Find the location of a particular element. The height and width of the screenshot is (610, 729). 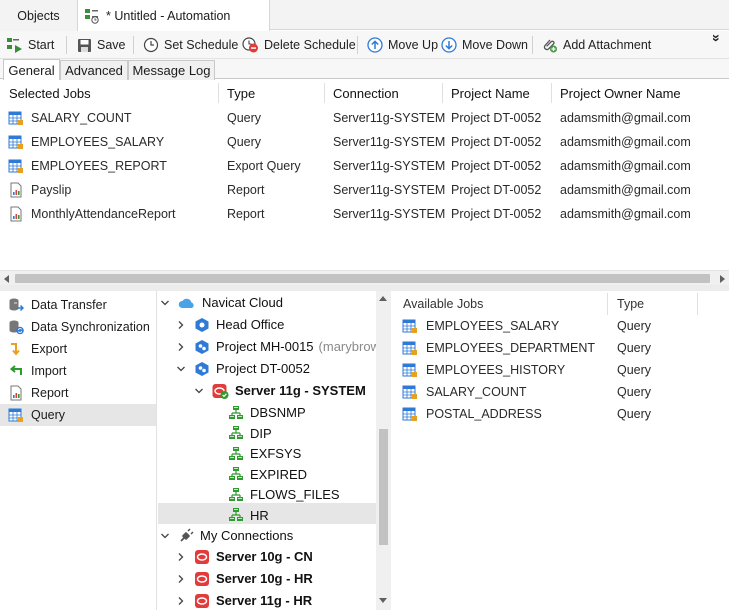

tree-node-label: EXPIRED is located at coordinates (279, 474).